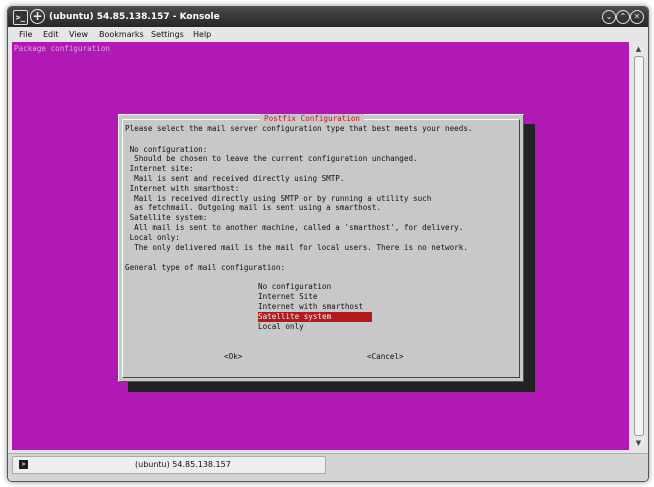 The width and height of the screenshot is (654, 487). I want to click on menu-view: View, so click(78, 35).